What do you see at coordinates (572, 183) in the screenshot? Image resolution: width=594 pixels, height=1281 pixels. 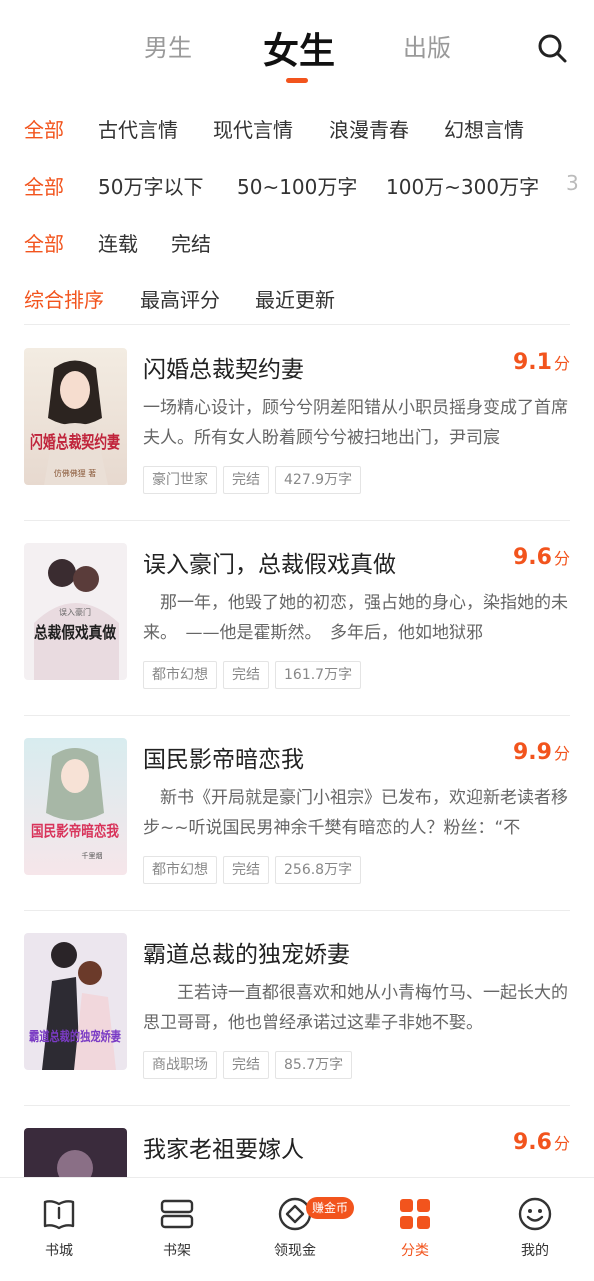 I see `filter-words-more: 3` at bounding box center [572, 183].